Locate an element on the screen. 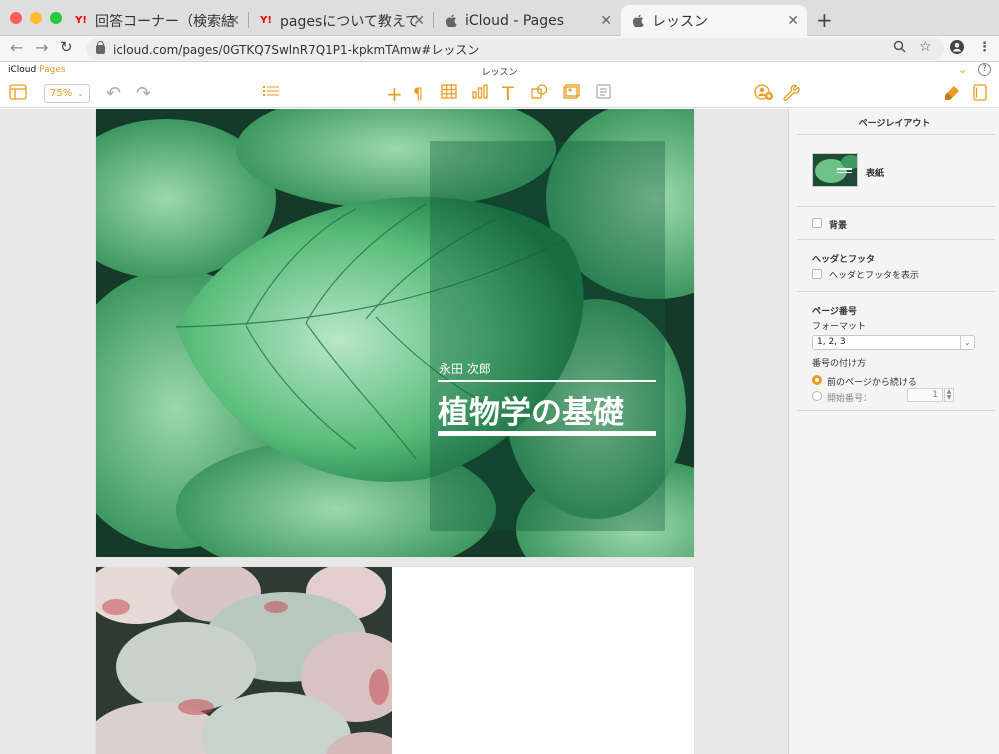  page-number-section: ページ番号 is located at coordinates (834, 312).